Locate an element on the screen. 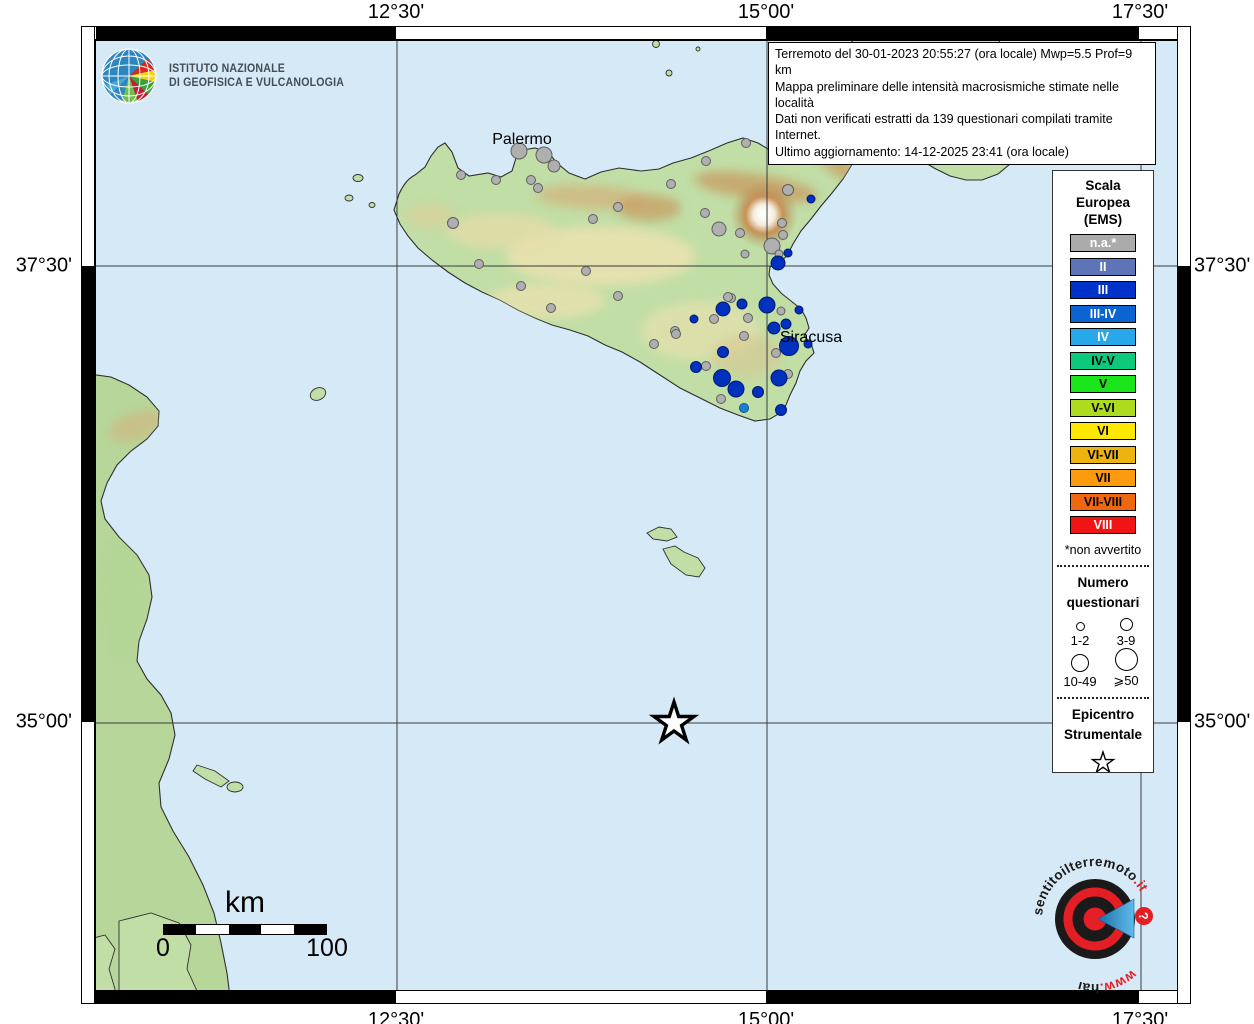  axis-label-bottom: 17°30' is located at coordinates (1140, 1016).